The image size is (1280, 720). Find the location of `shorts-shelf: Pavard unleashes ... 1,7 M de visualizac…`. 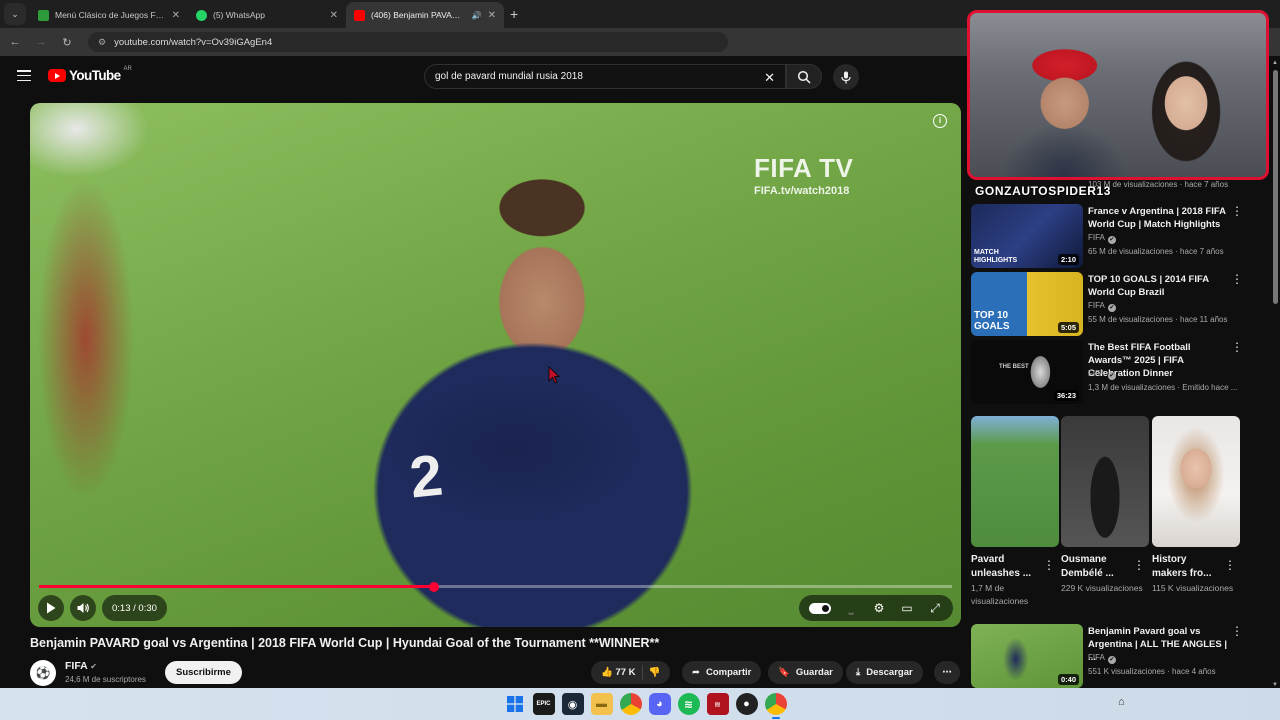

shorts-shelf: Pavard unleashes ... 1,7 M de visualizac… is located at coordinates (1106, 514).